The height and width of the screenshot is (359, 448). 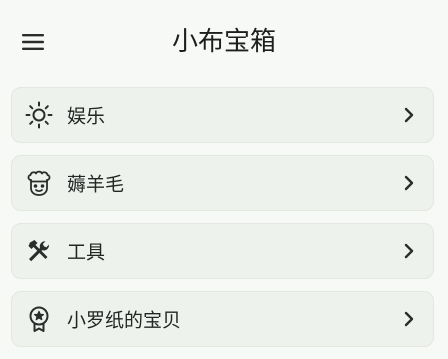 I want to click on list-item-label: 工具, so click(x=86, y=252).